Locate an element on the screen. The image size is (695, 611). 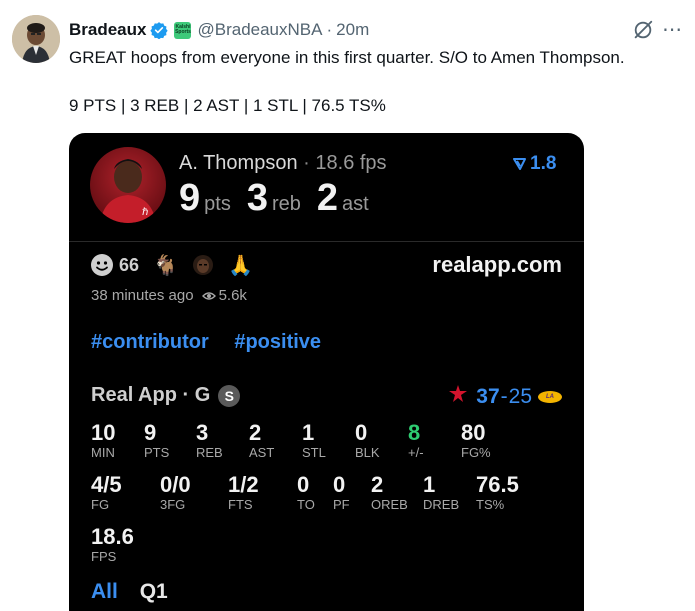
author-avatar is located at coordinates (36, 39).